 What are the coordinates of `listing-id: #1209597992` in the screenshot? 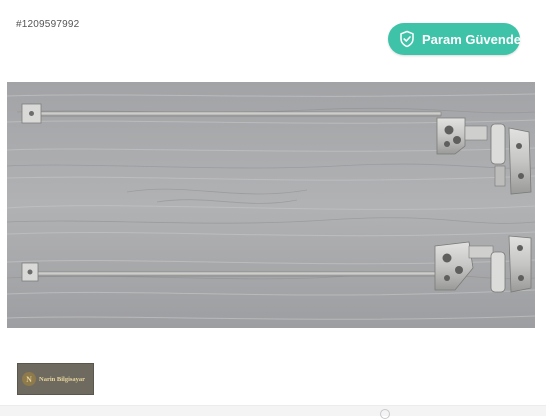 It's located at (48, 24).